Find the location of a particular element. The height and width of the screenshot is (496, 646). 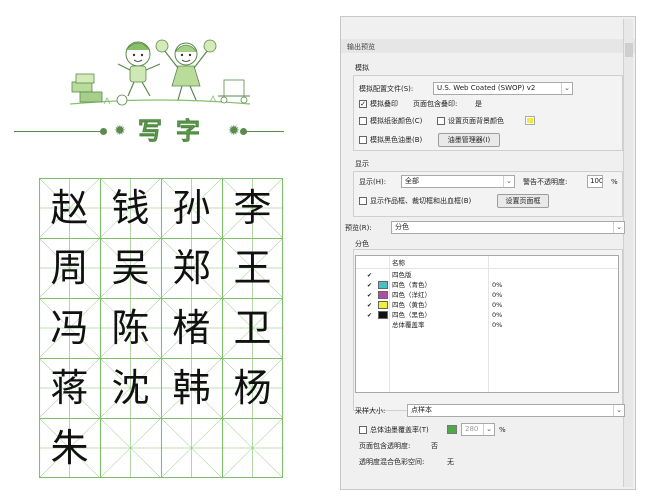

art-trim-checkbox is located at coordinates (363, 201).